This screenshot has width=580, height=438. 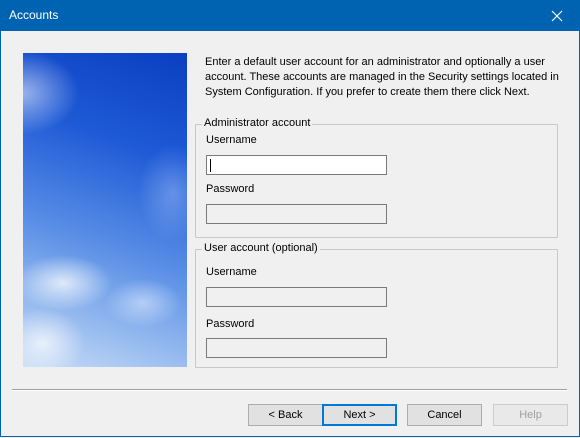 I want to click on next-button: Next >, so click(x=359, y=415).